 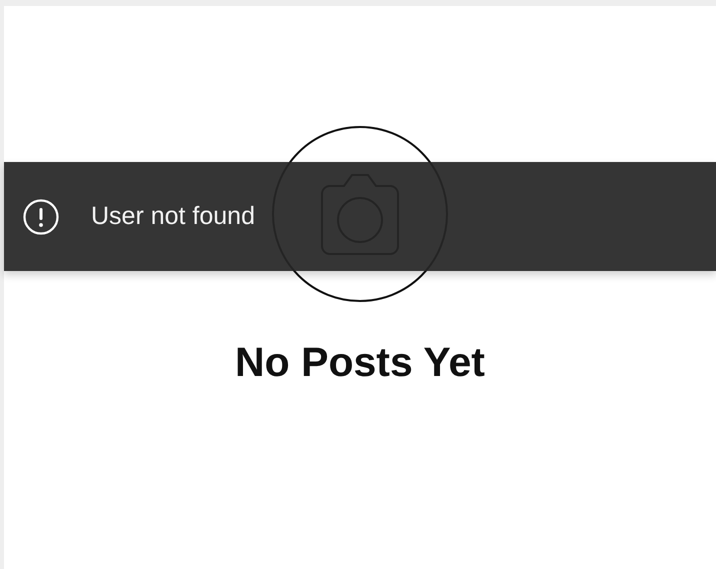 I want to click on toast-message: User not found, so click(x=173, y=216).